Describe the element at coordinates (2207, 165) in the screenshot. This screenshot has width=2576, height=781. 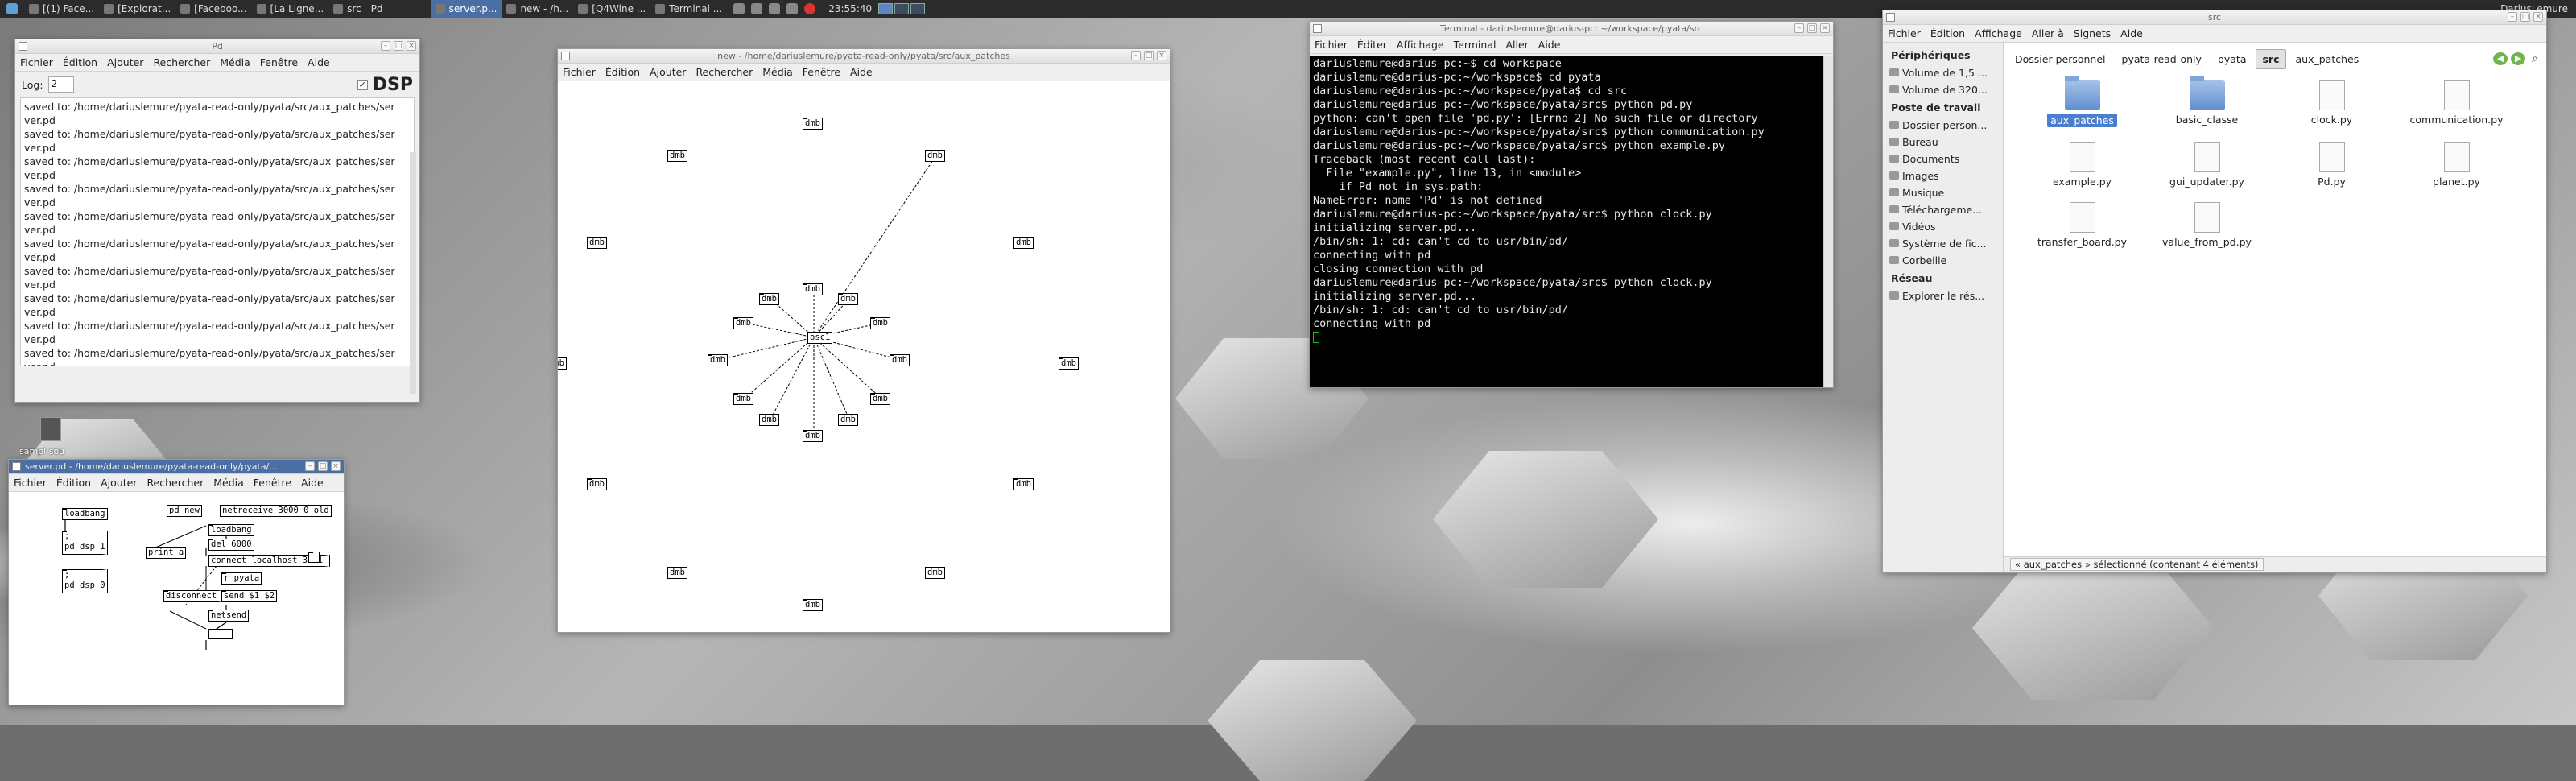
I see `file-item: gui_updater.py` at that location.